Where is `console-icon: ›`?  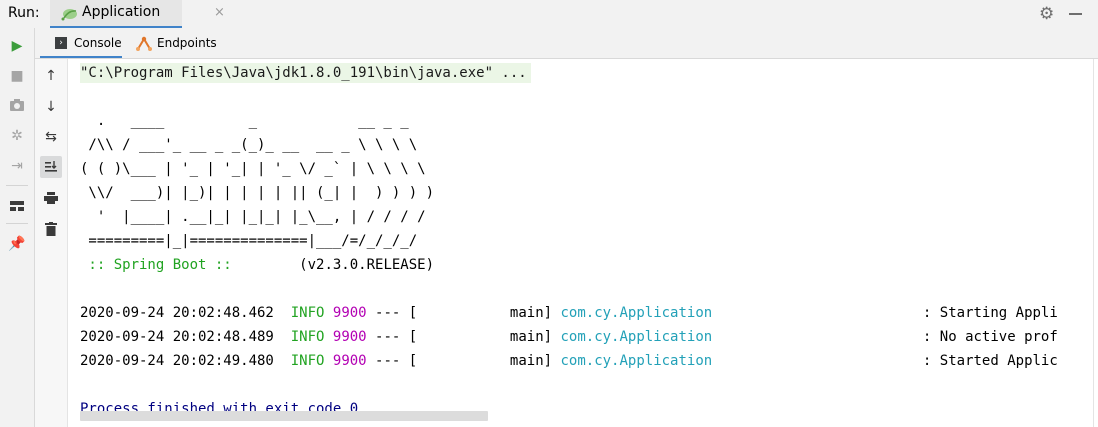
console-icon: › is located at coordinates (61, 43).